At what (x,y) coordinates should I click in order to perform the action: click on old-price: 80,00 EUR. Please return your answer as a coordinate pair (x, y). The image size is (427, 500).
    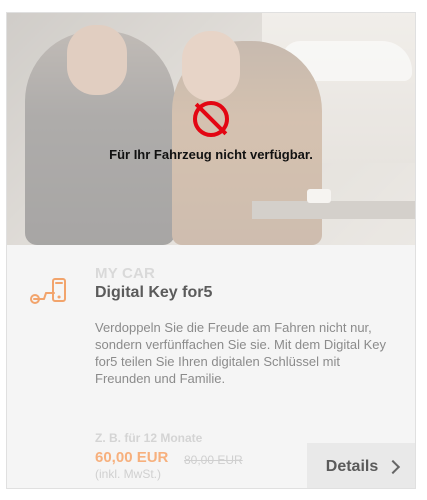
    Looking at the image, I should click on (213, 460).